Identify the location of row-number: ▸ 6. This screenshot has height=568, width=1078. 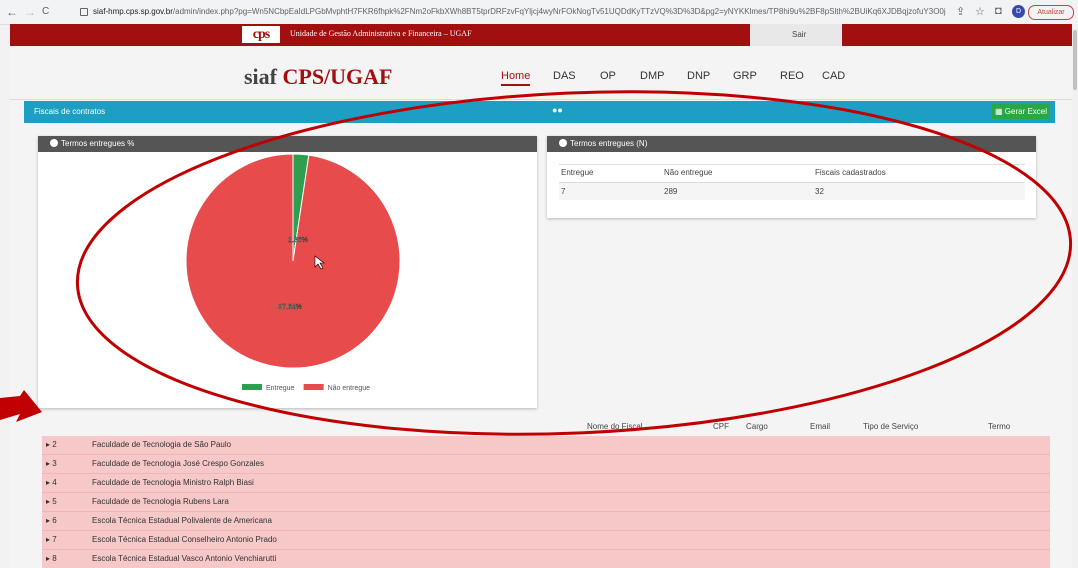
(51, 520).